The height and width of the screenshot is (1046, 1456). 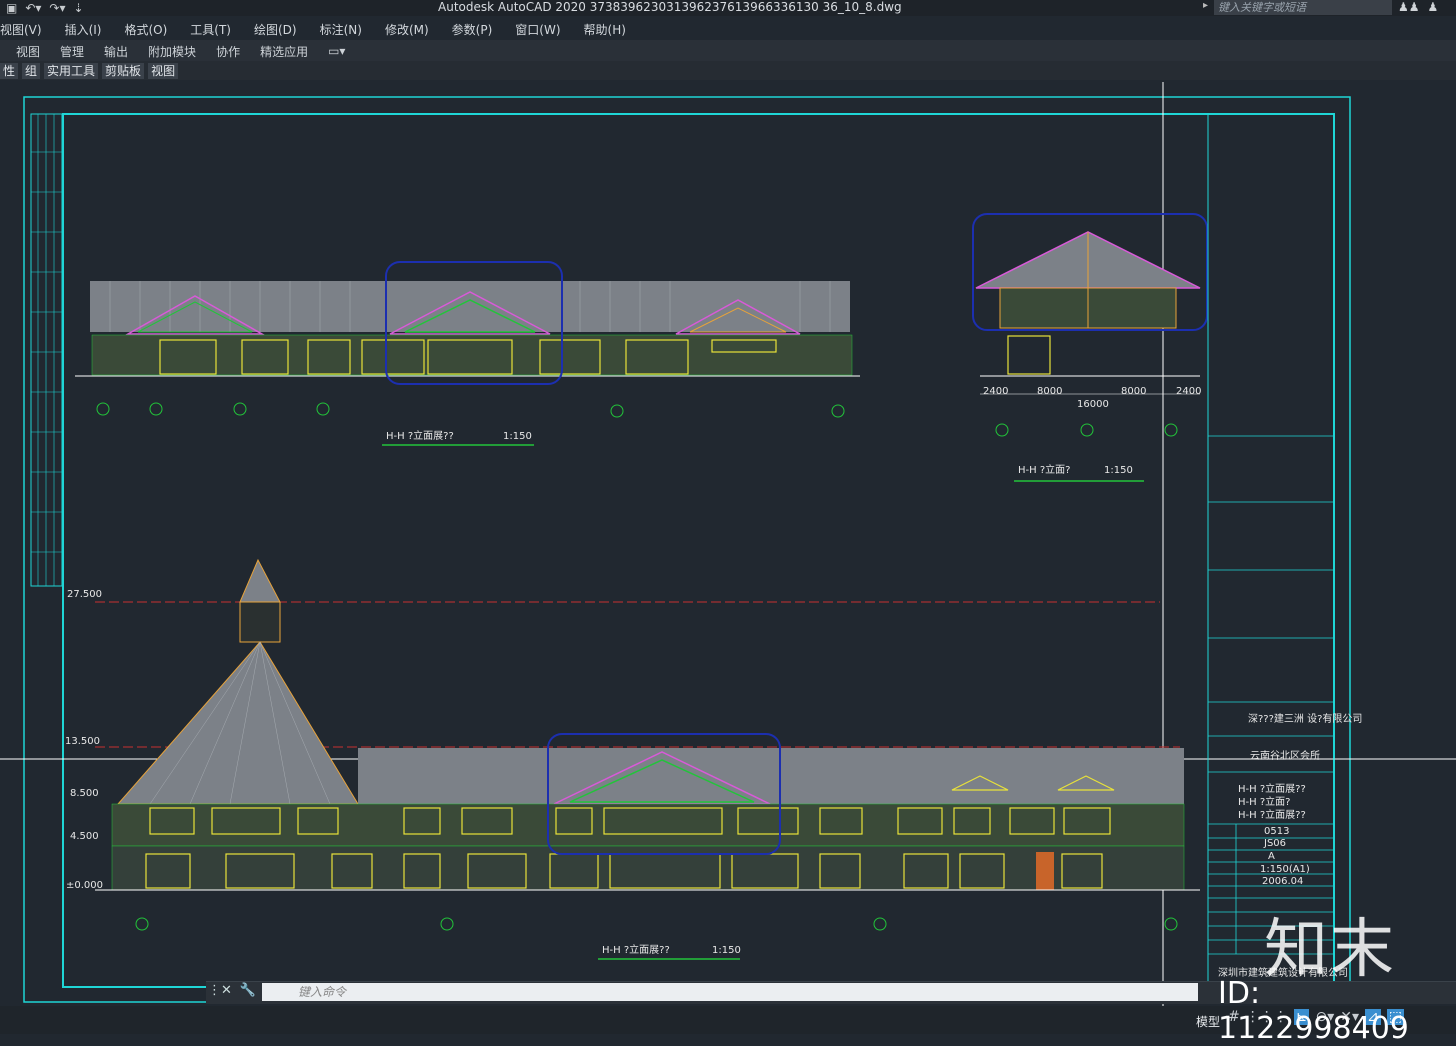 What do you see at coordinates (472, 29) in the screenshot?
I see `menu-parameters: 参数(P)` at bounding box center [472, 29].